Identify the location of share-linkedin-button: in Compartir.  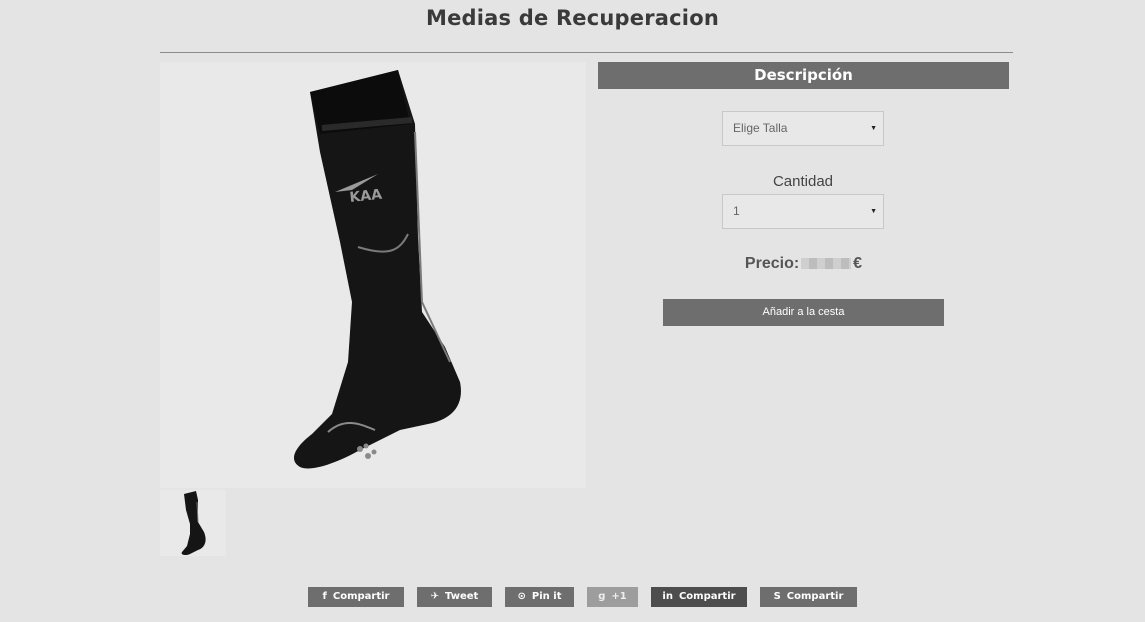
(699, 597).